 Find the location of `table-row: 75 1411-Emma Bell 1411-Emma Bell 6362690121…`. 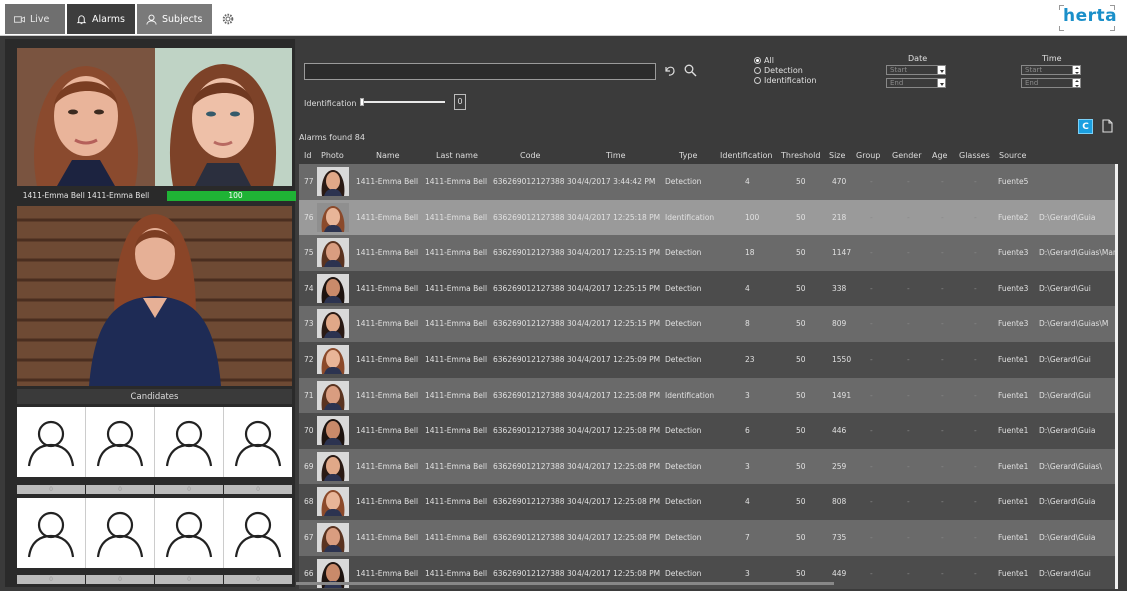

table-row: 75 1411-Emma Bell 1411-Emma Bell 6362690121… is located at coordinates (708, 253).